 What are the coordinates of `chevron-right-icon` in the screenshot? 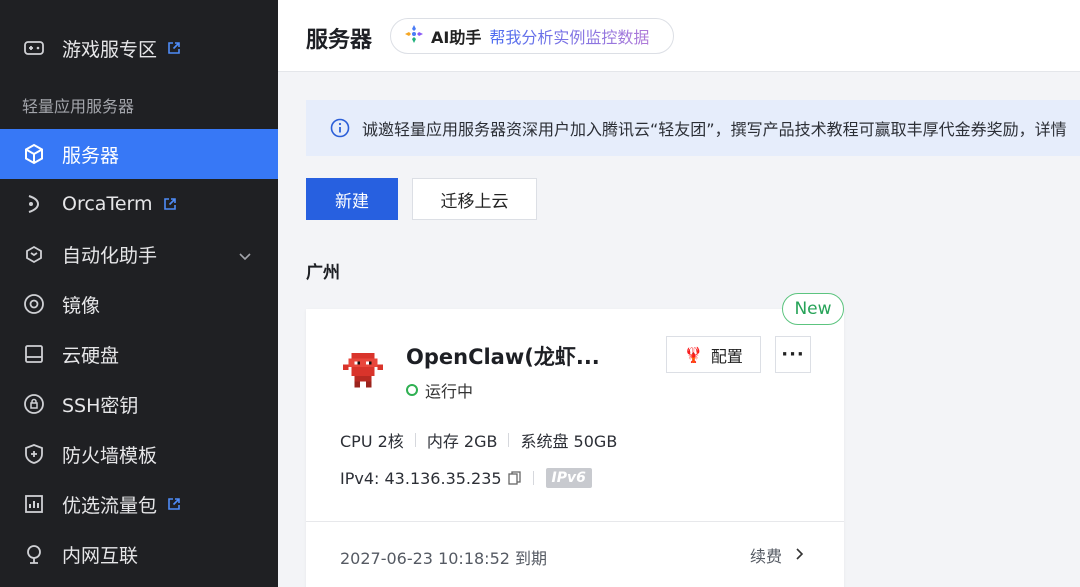 It's located at (799, 555).